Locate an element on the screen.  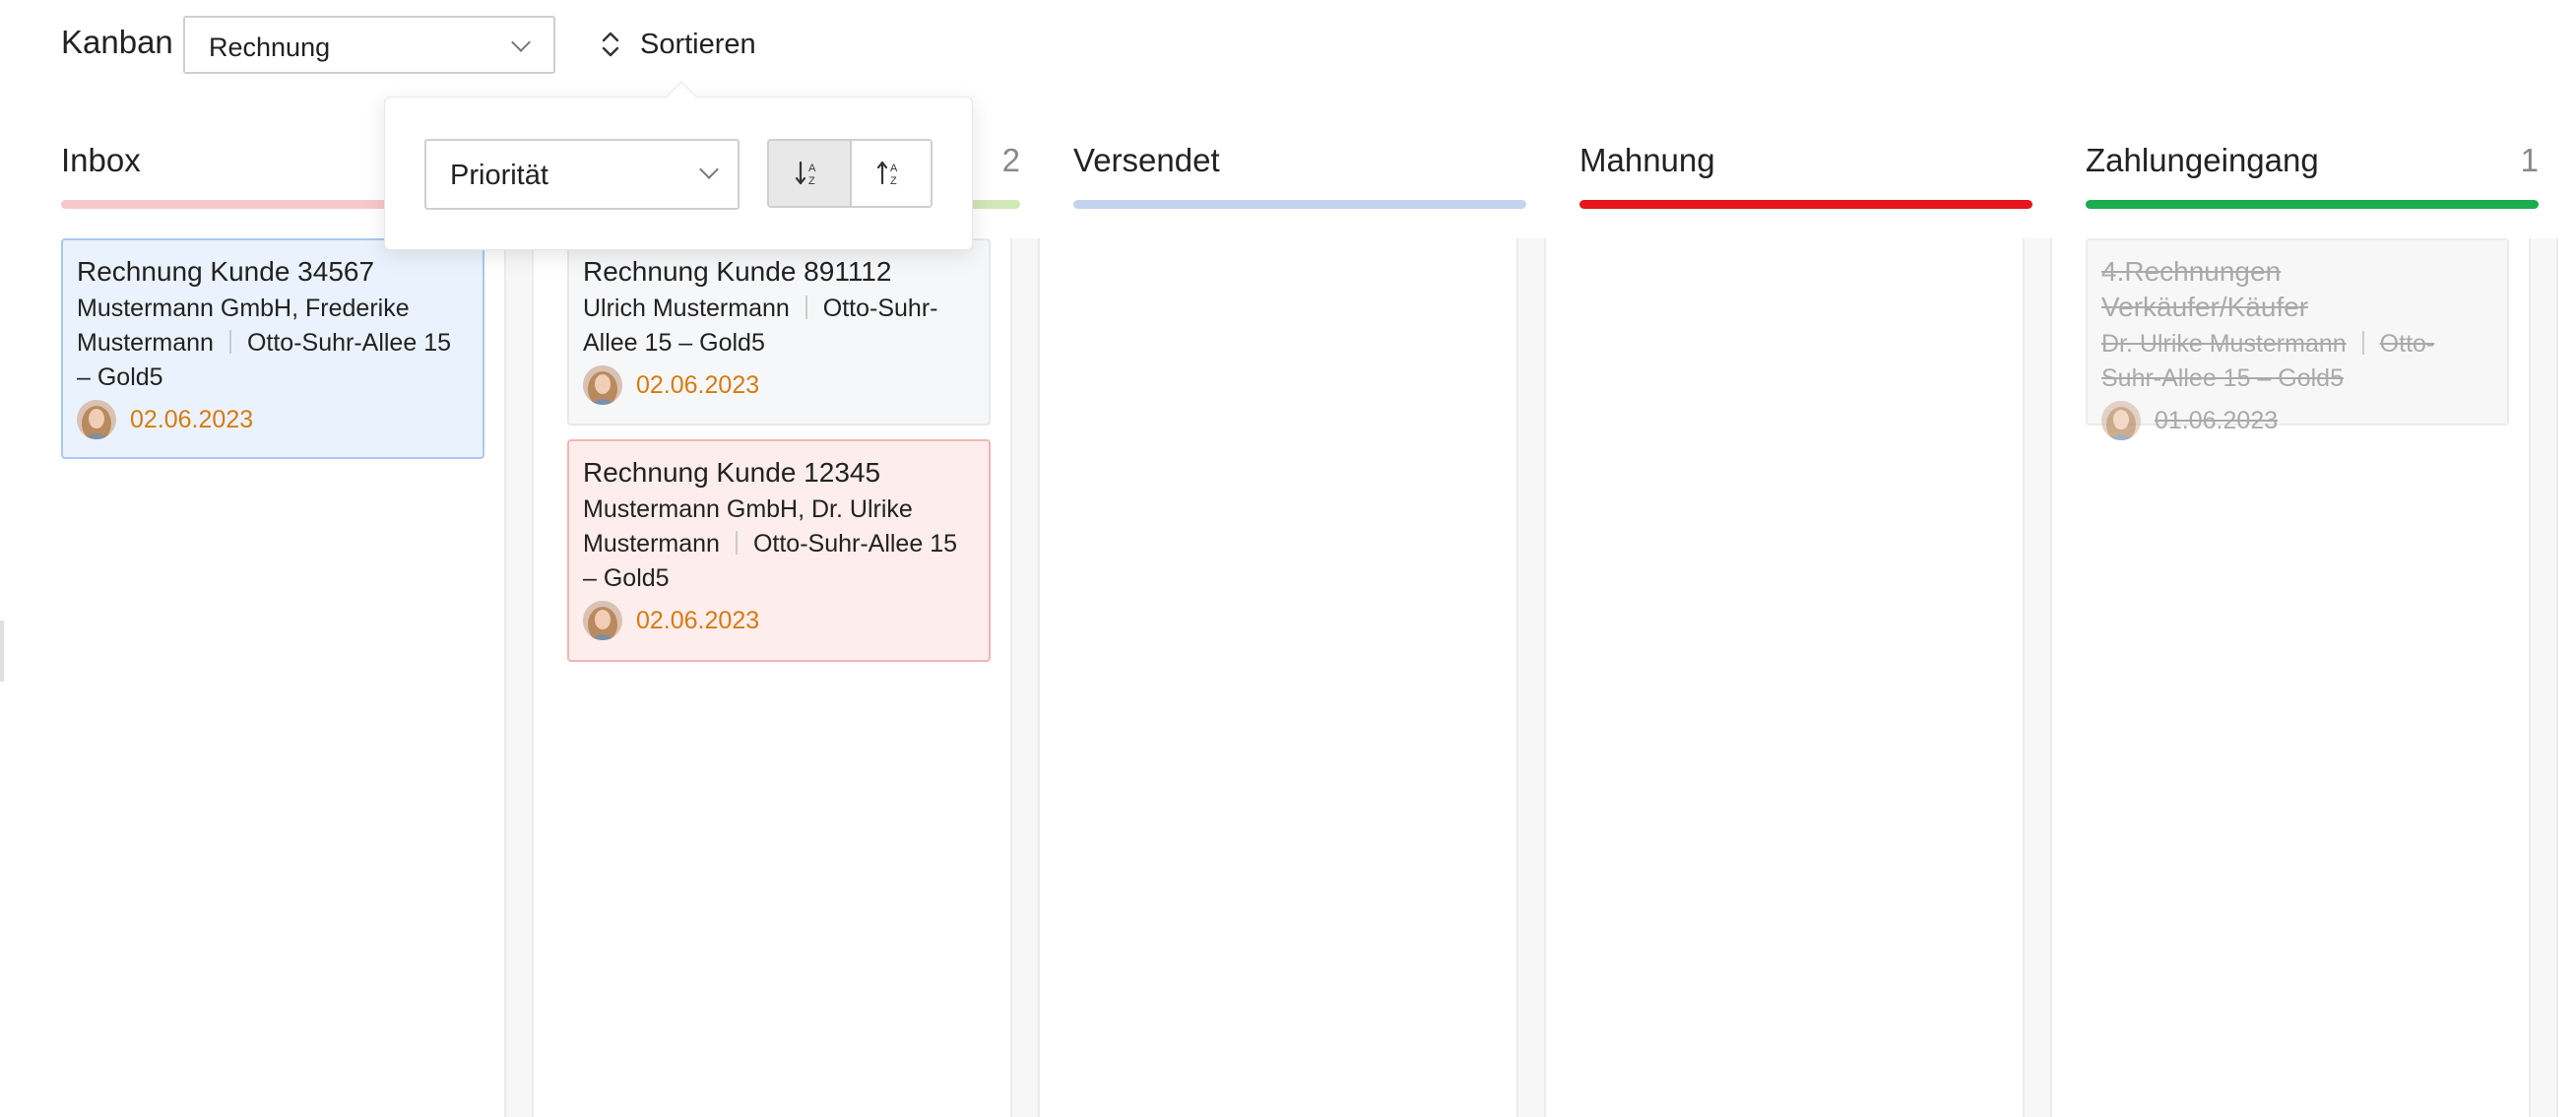
card-company: Dr. Ulrike Mustermann is located at coordinates (2224, 344).